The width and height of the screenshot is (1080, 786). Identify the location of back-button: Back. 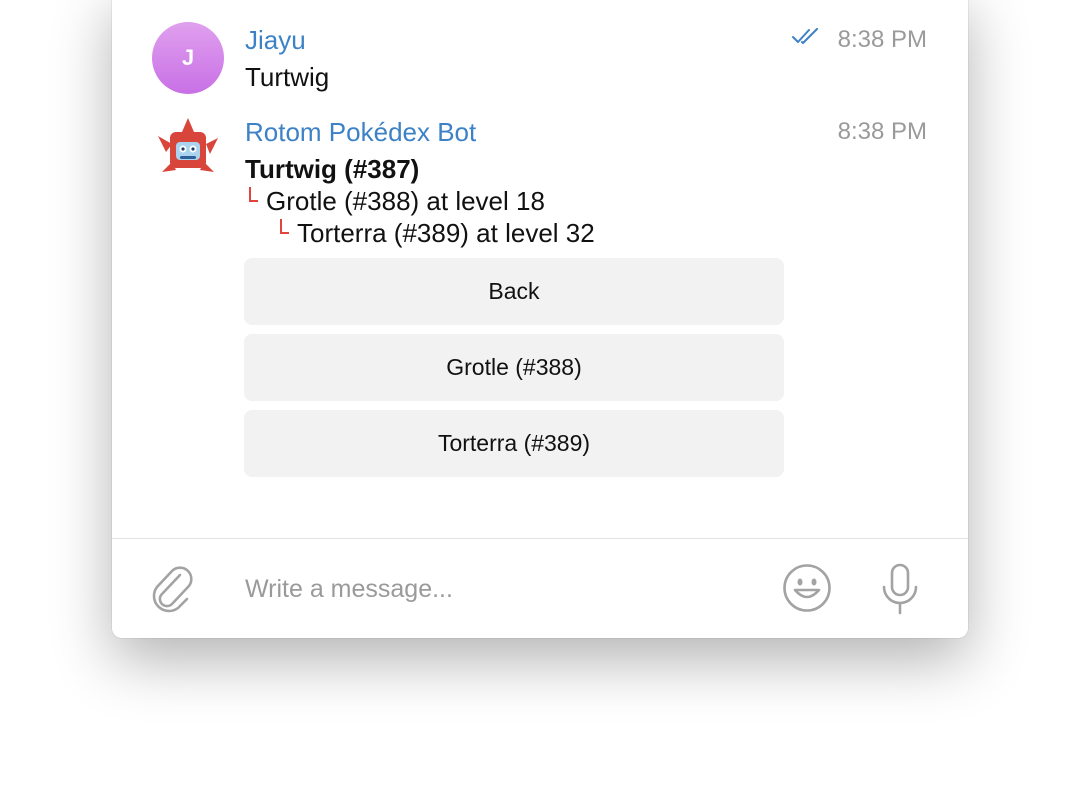
(514, 291).